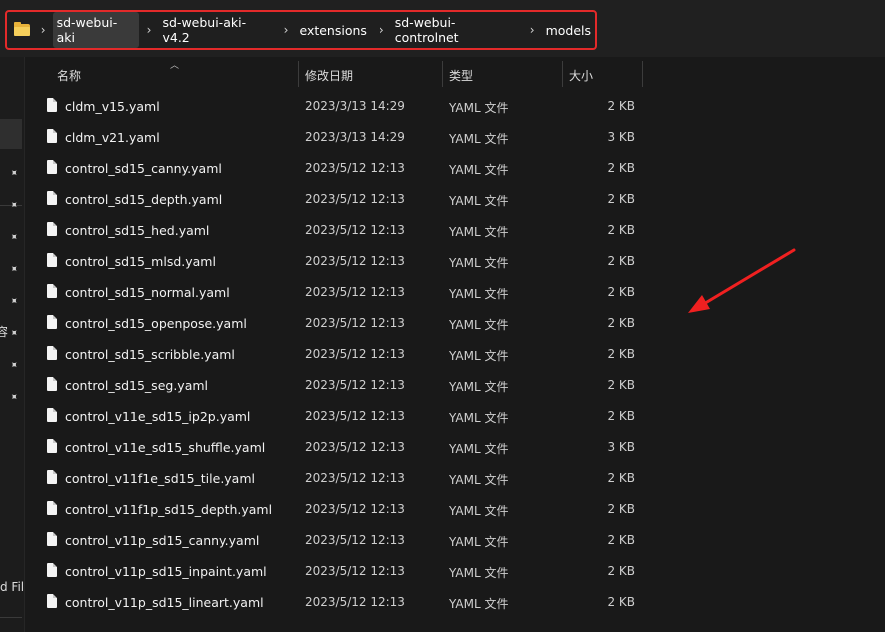  What do you see at coordinates (168, 509) in the screenshot?
I see `file-name: control_v11f1p_sd15_depth.yaml` at bounding box center [168, 509].